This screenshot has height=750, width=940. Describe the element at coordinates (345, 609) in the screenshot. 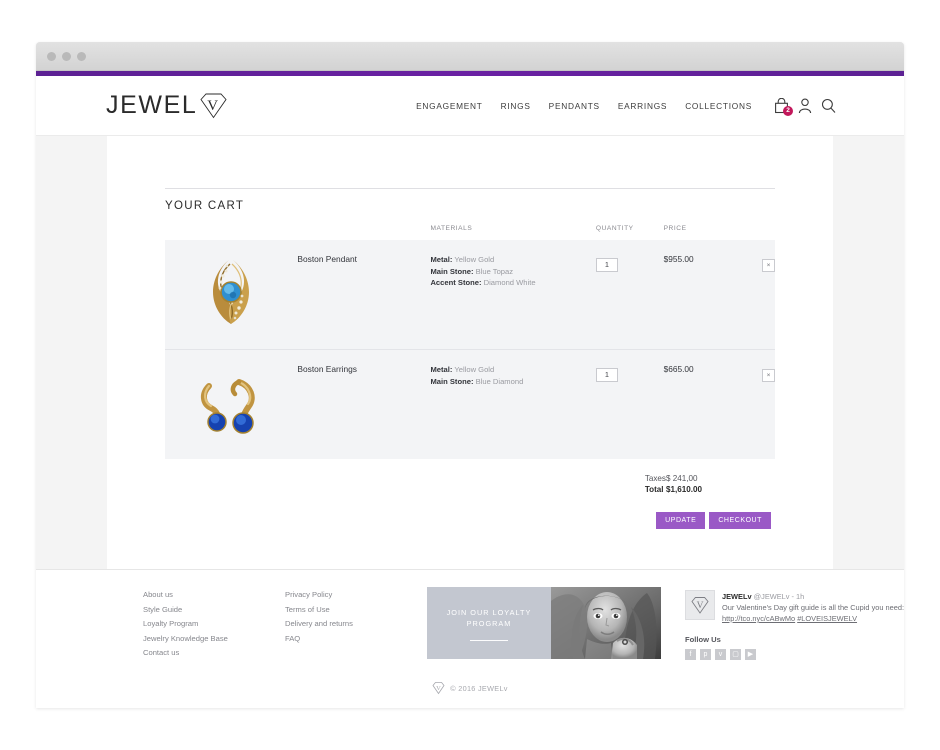

I see `footer-link-terms-of-use: Terms of Use` at that location.